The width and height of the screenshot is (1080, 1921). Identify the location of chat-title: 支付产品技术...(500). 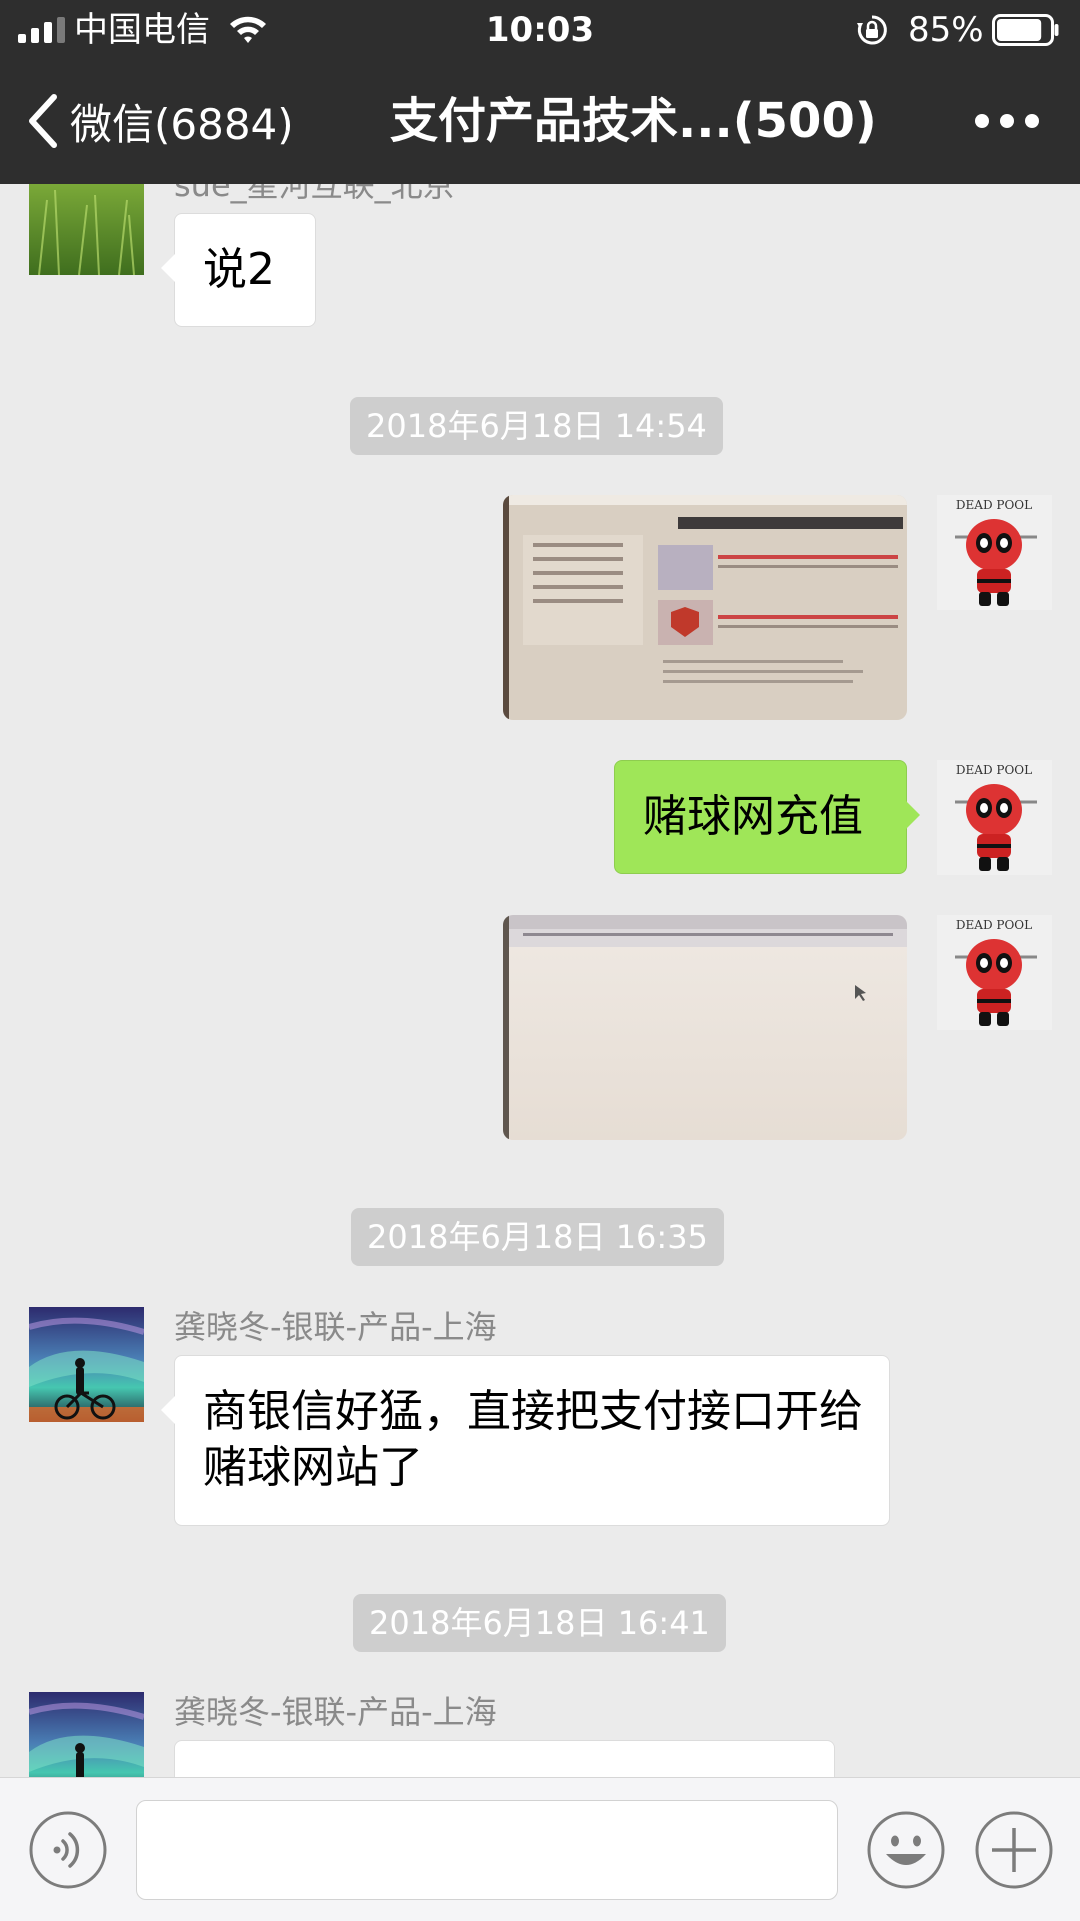
(633, 121).